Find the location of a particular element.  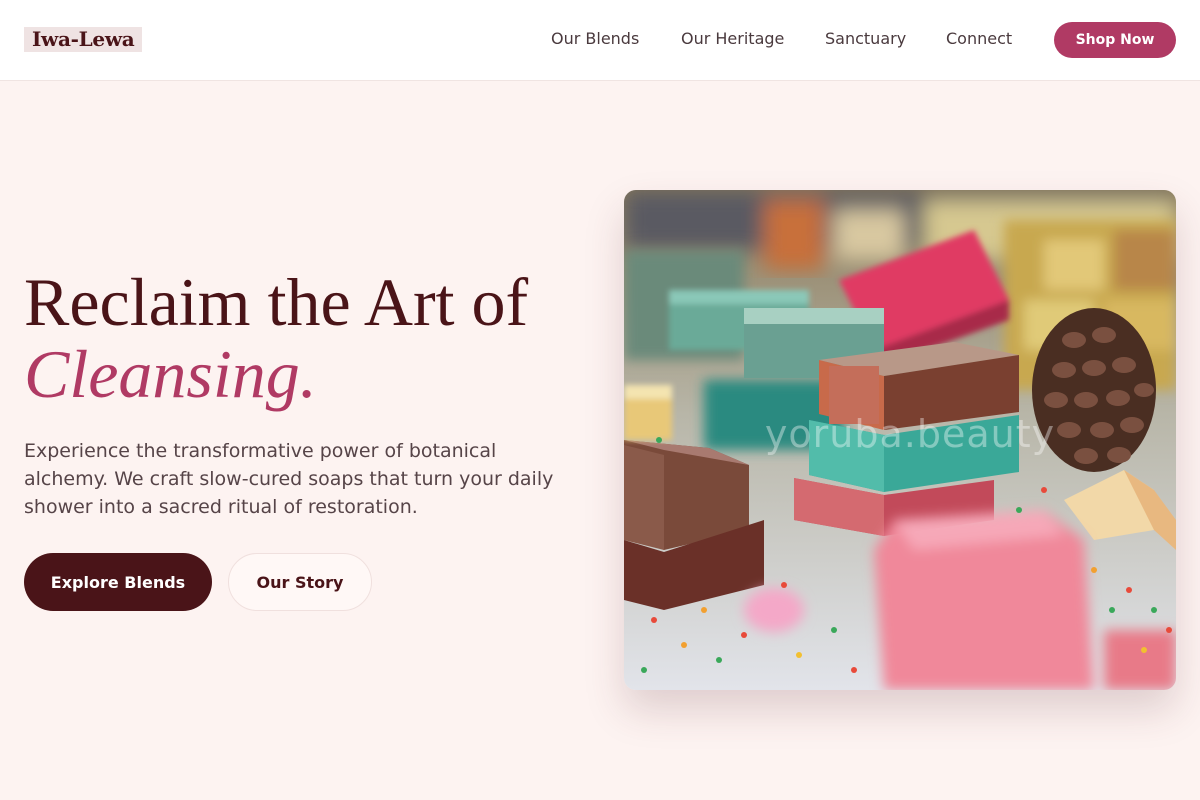

hero-headline: Reclaim the Art of Cleansing. is located at coordinates (314, 338).